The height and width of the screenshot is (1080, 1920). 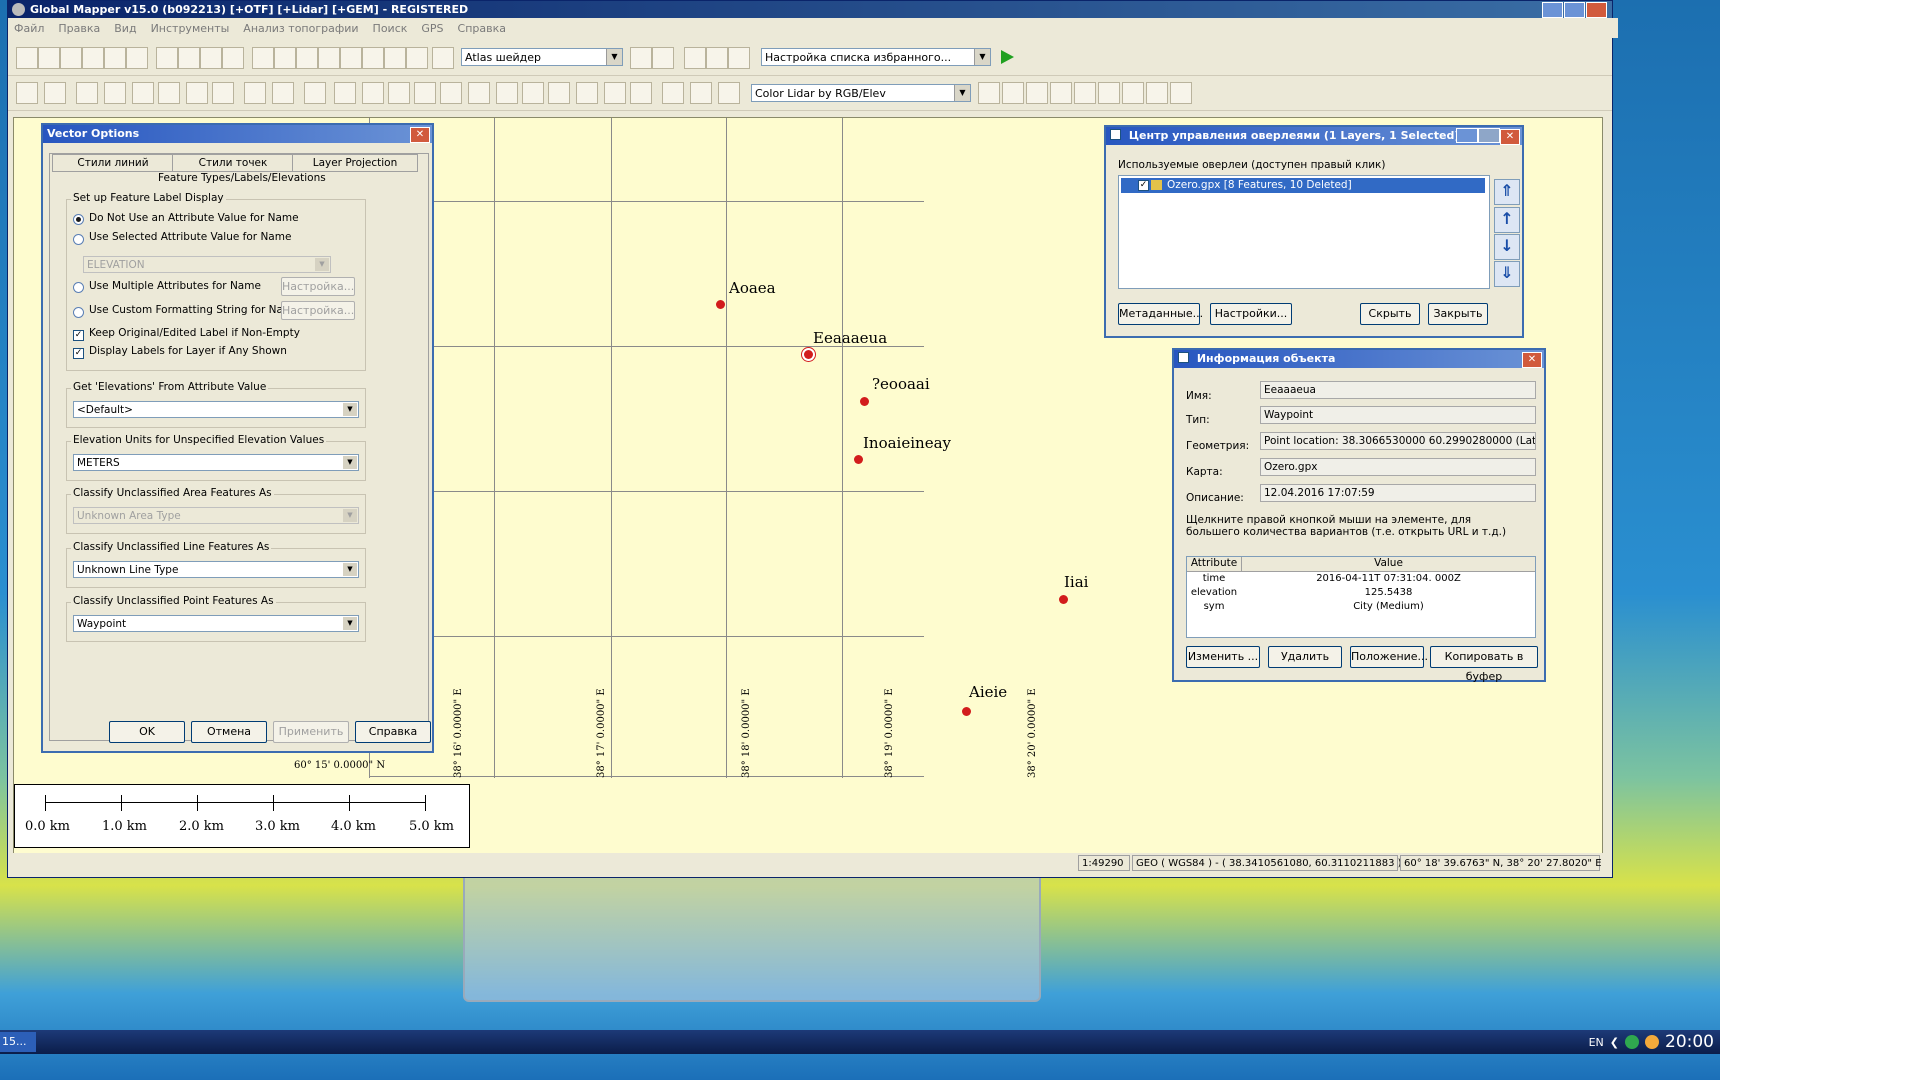 What do you see at coordinates (1484, 664) in the screenshot?
I see `copy-button: Копировать в буфер` at bounding box center [1484, 664].